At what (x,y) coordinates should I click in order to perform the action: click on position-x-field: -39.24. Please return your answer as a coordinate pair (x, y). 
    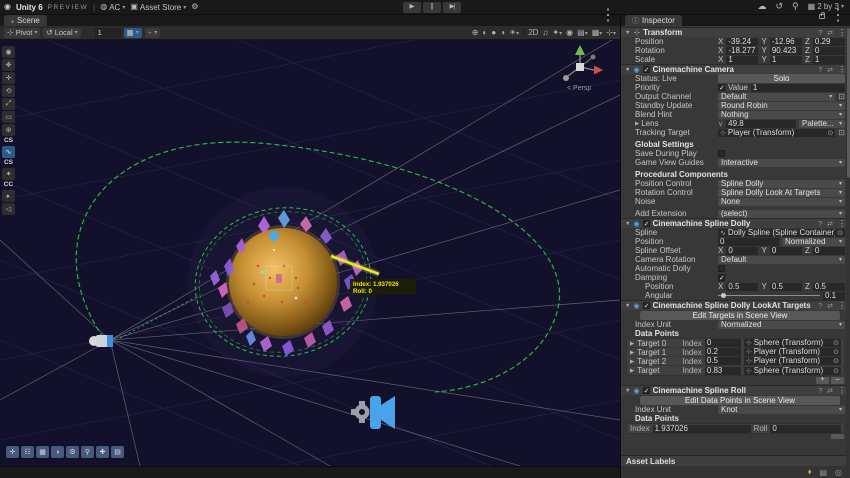
    Looking at the image, I should click on (742, 41).